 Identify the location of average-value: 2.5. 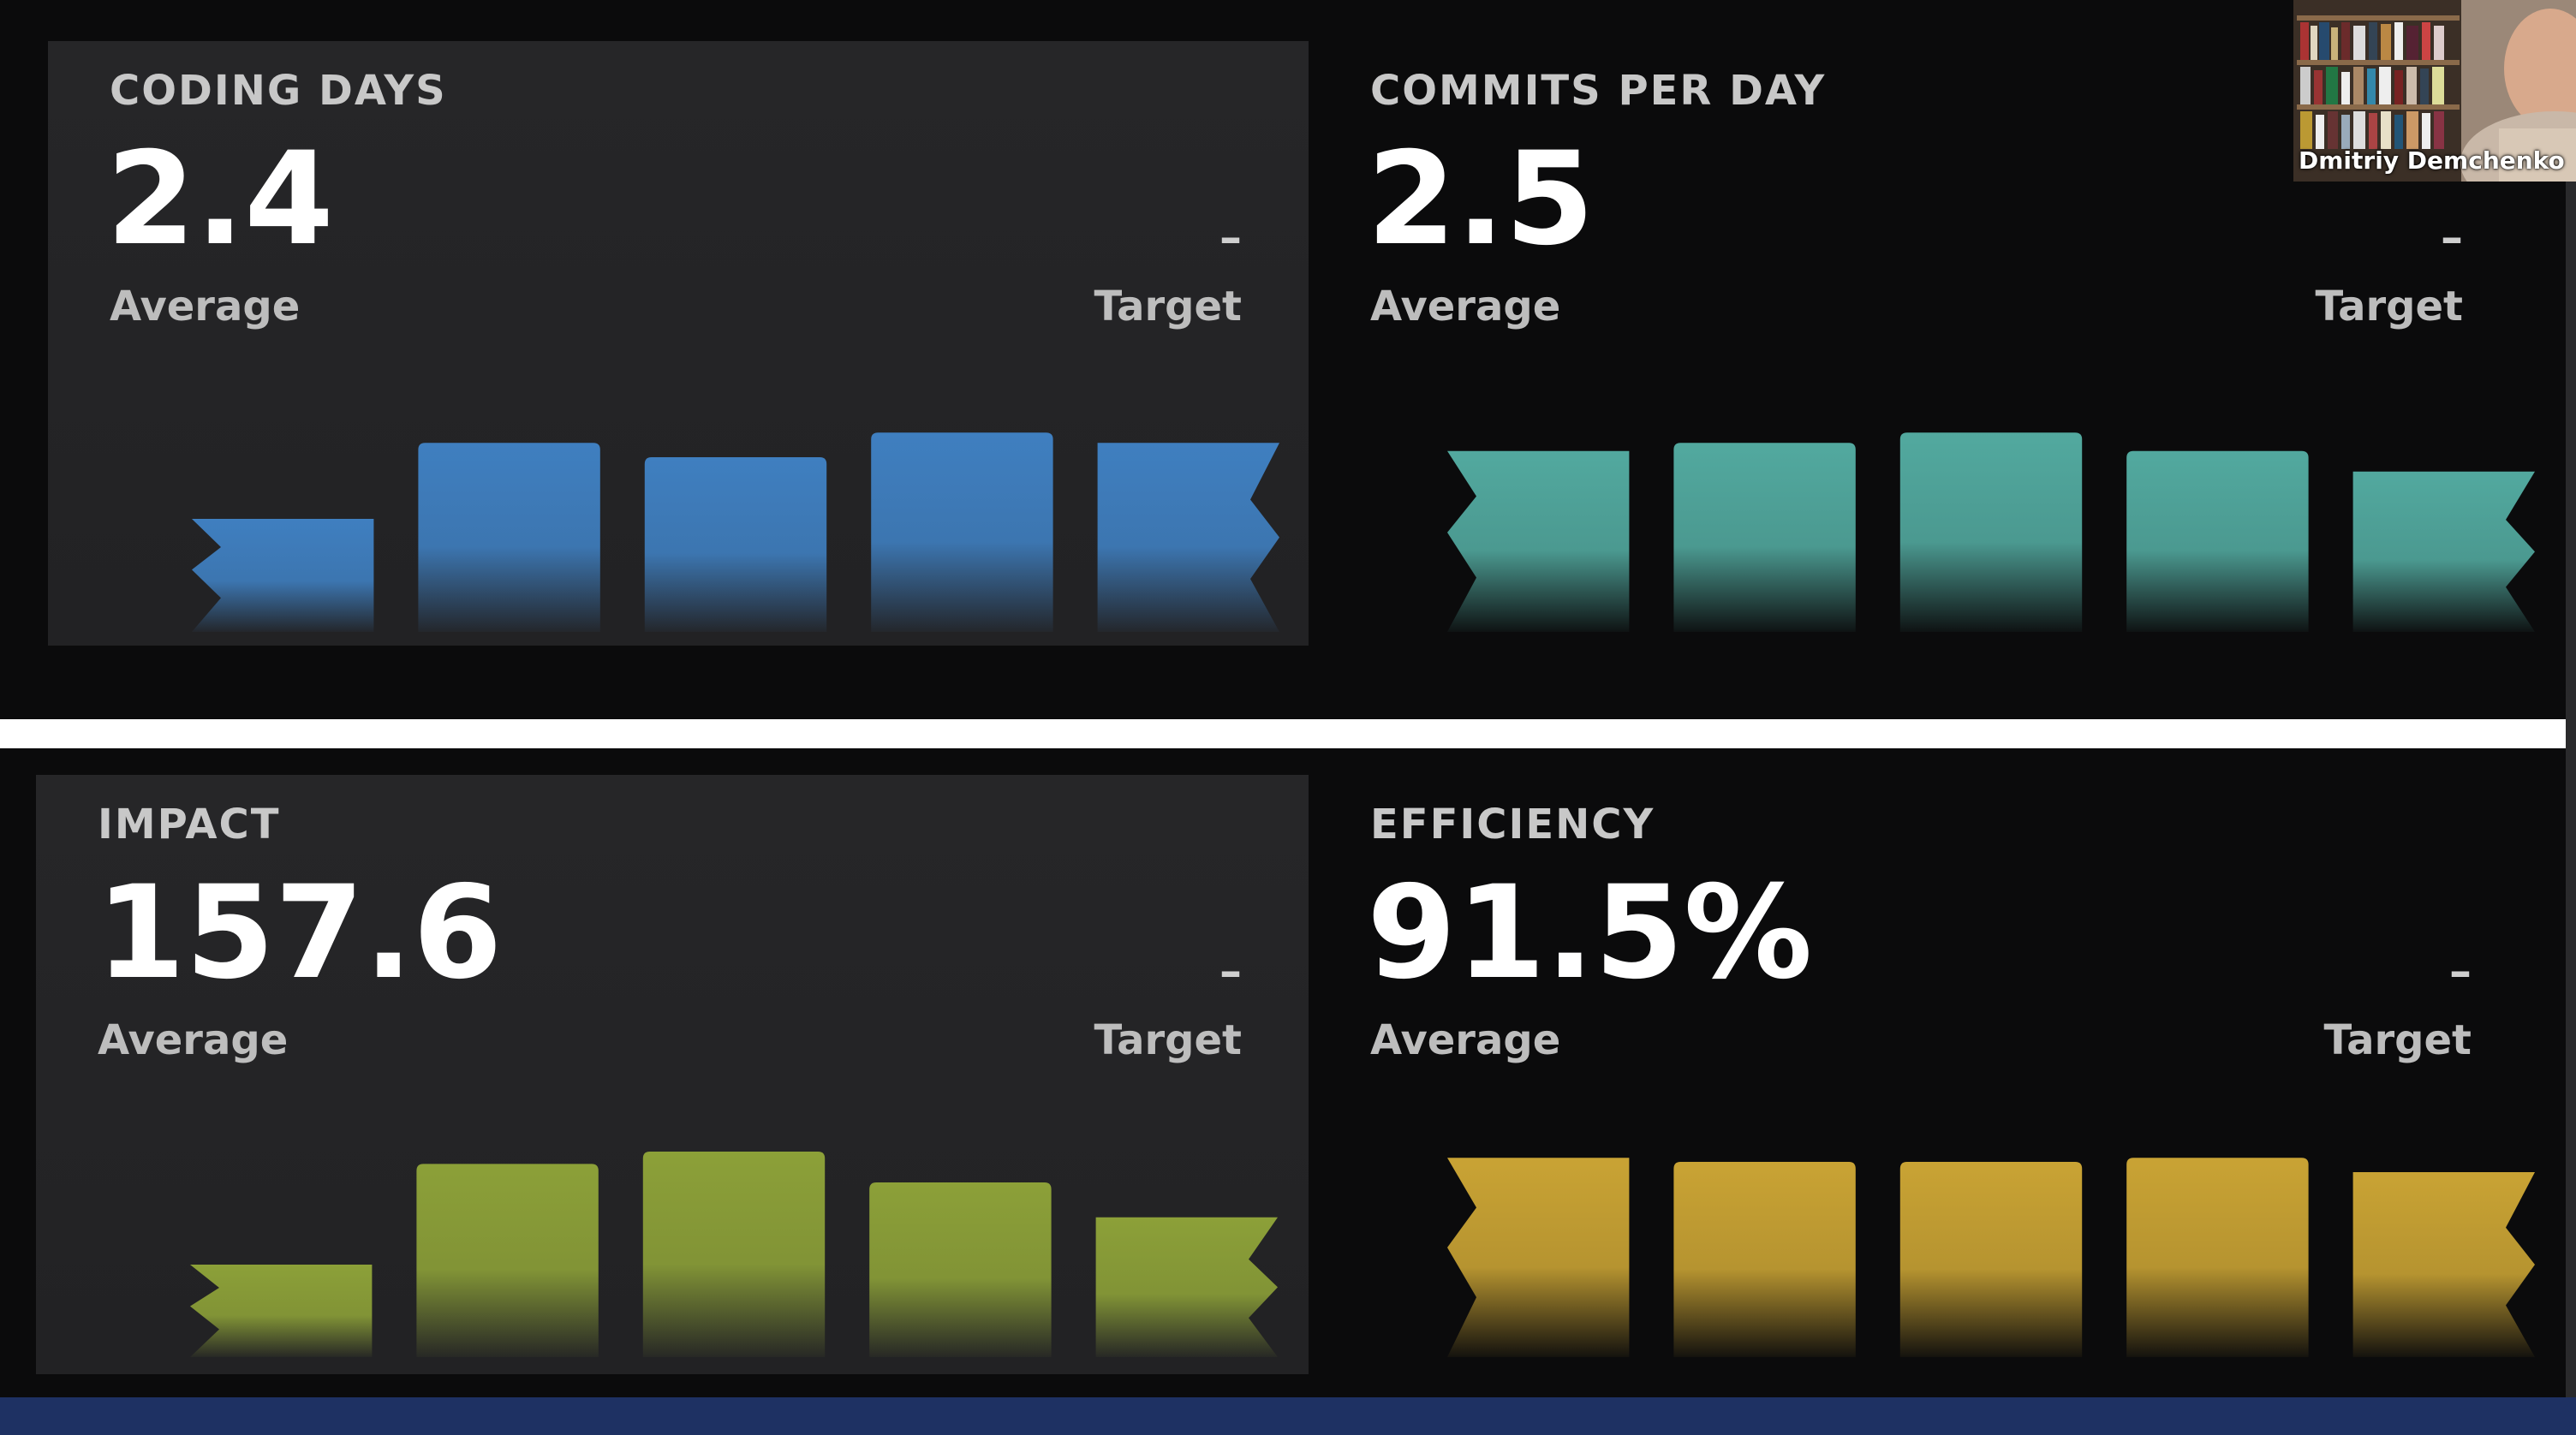
(1481, 200).